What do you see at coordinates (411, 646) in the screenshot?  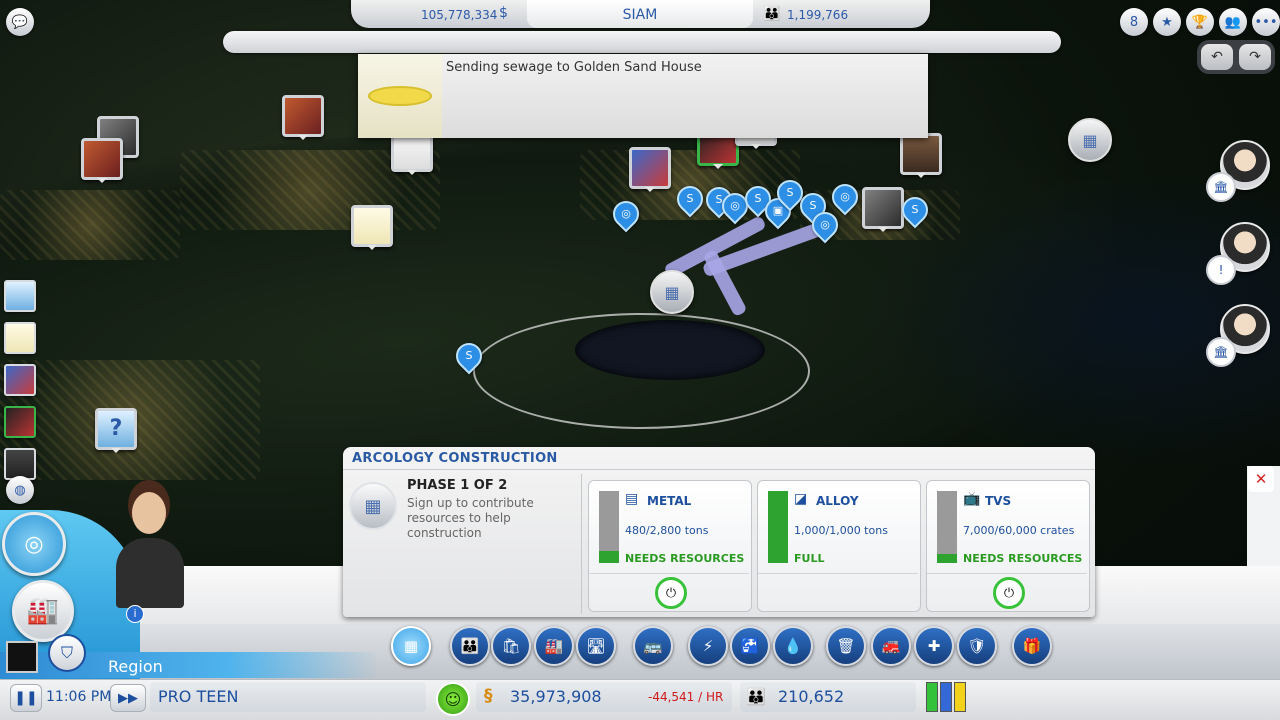 I see `arcology-tool-icon: ▦` at bounding box center [411, 646].